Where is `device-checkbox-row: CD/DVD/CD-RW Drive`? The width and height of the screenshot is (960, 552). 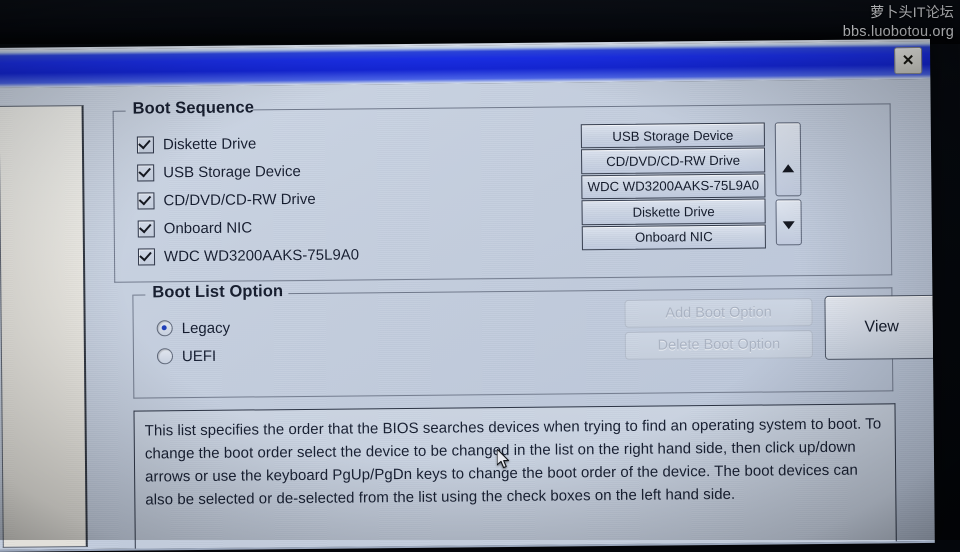 device-checkbox-row: CD/DVD/CD-RW Drive is located at coordinates (226, 200).